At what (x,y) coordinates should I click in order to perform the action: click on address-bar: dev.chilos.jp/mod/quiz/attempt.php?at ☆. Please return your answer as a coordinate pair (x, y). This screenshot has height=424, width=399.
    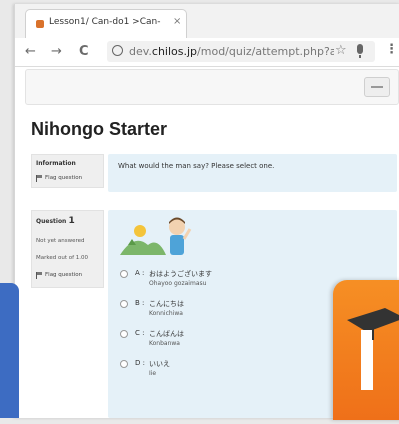
    Looking at the image, I should click on (241, 51).